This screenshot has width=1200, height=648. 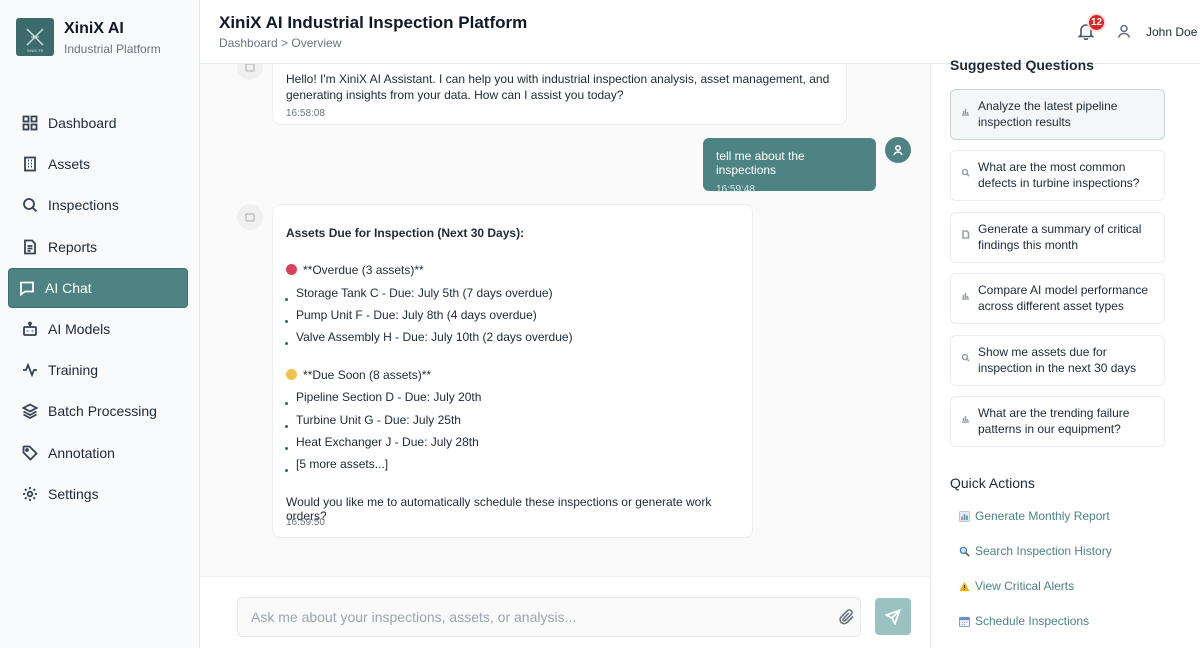 I want to click on magnifier-icon, so click(x=964, y=551).